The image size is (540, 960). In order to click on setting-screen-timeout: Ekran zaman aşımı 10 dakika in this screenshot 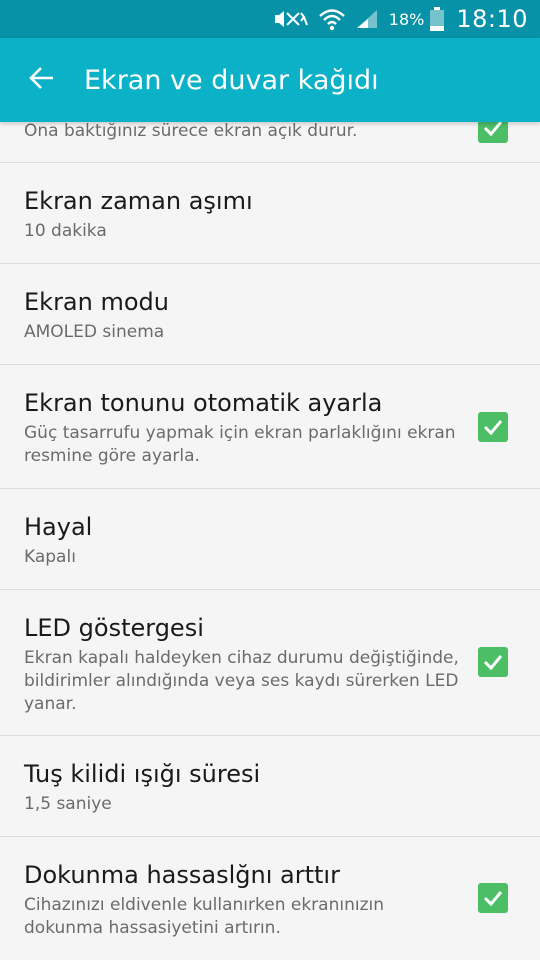, I will do `click(270, 213)`.